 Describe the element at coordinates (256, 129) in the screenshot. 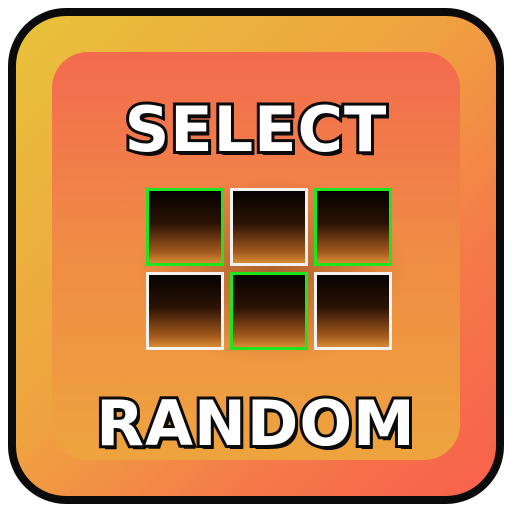

I see `title-select: SELECT` at that location.